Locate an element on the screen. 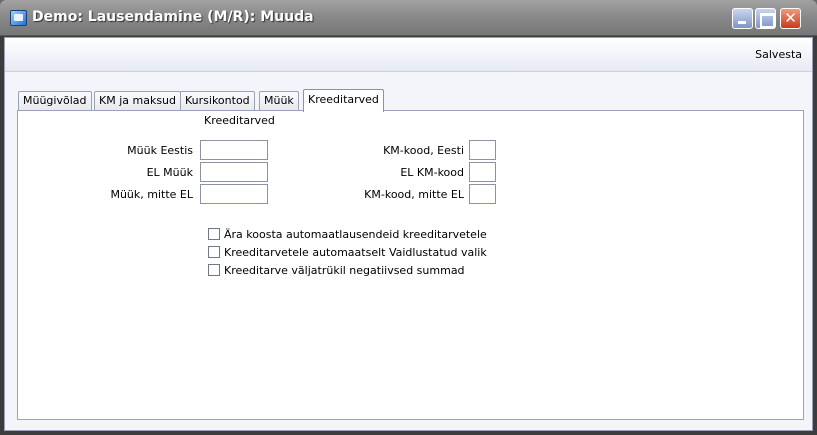 The image size is (817, 435). minimize-icon is located at coordinates (742, 18).